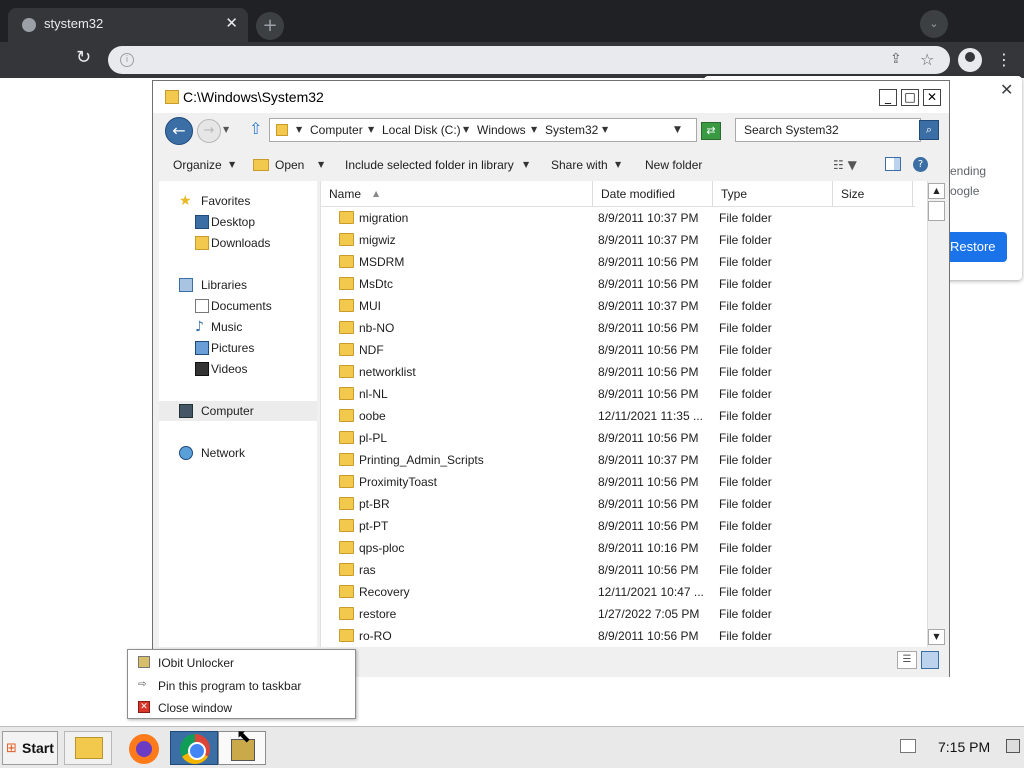 This screenshot has width=1024, height=768. What do you see at coordinates (888, 97) in the screenshot?
I see `minimize-button: _` at bounding box center [888, 97].